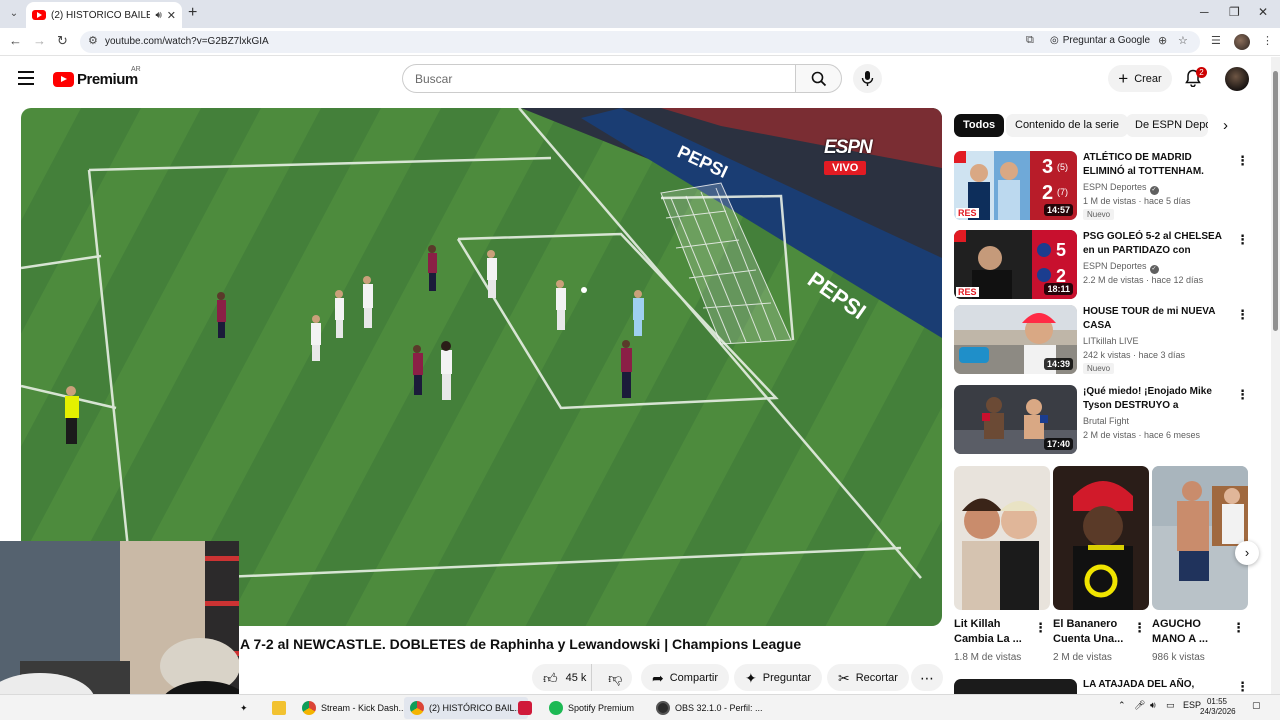  I want to click on shorts-next-button: ›, so click(1247, 553).